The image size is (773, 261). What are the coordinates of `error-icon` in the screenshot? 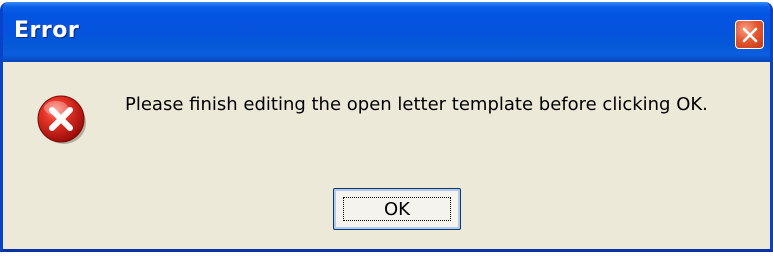 It's located at (62, 120).